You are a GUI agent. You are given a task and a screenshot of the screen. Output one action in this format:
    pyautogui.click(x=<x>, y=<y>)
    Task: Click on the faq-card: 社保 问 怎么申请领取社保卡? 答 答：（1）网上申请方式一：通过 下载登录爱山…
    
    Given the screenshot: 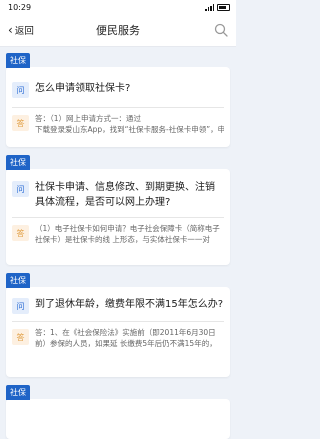 What is the action you would take?
    pyautogui.click(x=118, y=100)
    